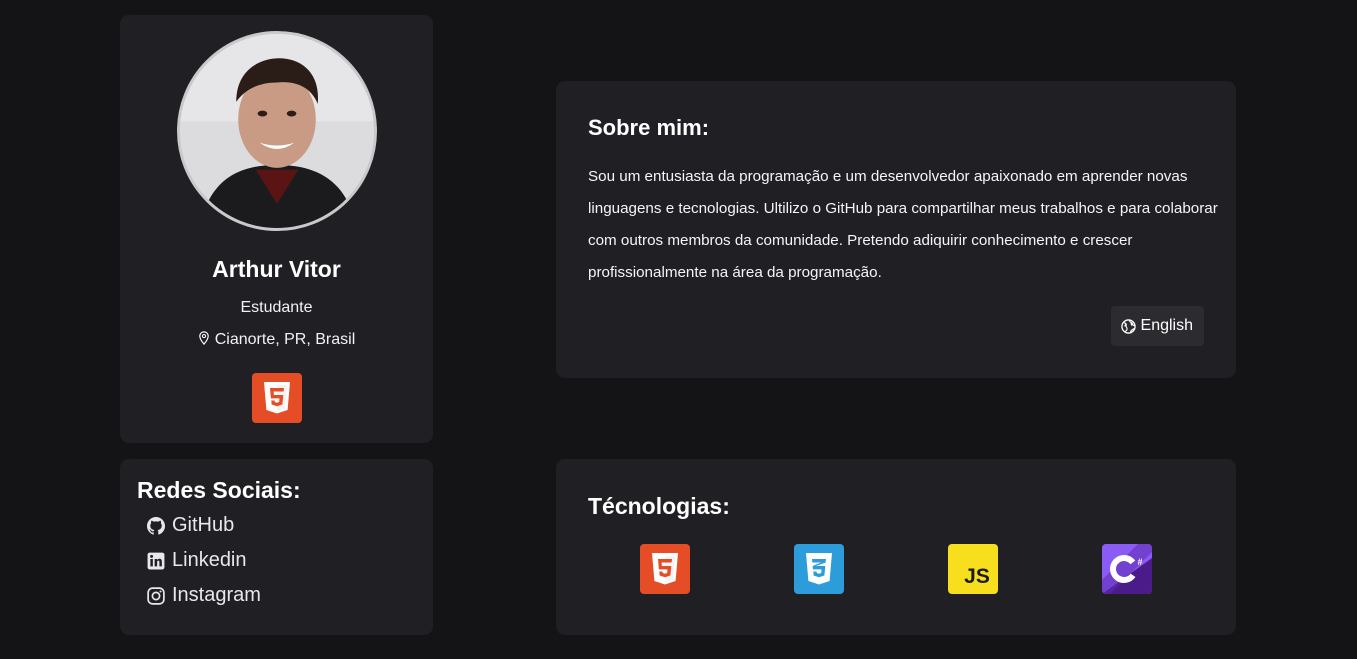 The height and width of the screenshot is (659, 1357). I want to click on avatar, so click(277, 131).